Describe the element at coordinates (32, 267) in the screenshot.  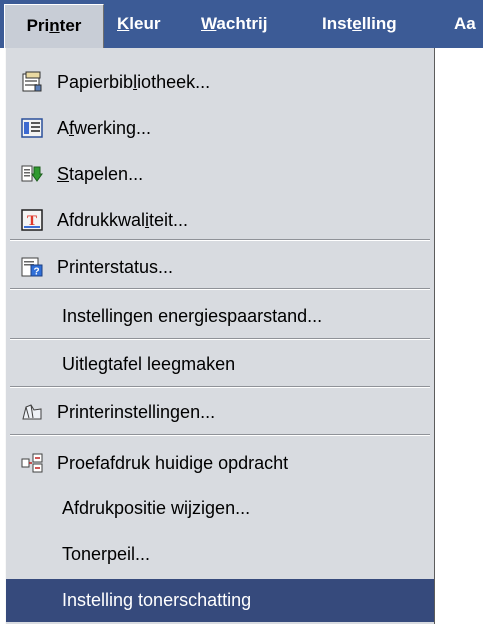
I see `printer-status-icon: ?` at that location.